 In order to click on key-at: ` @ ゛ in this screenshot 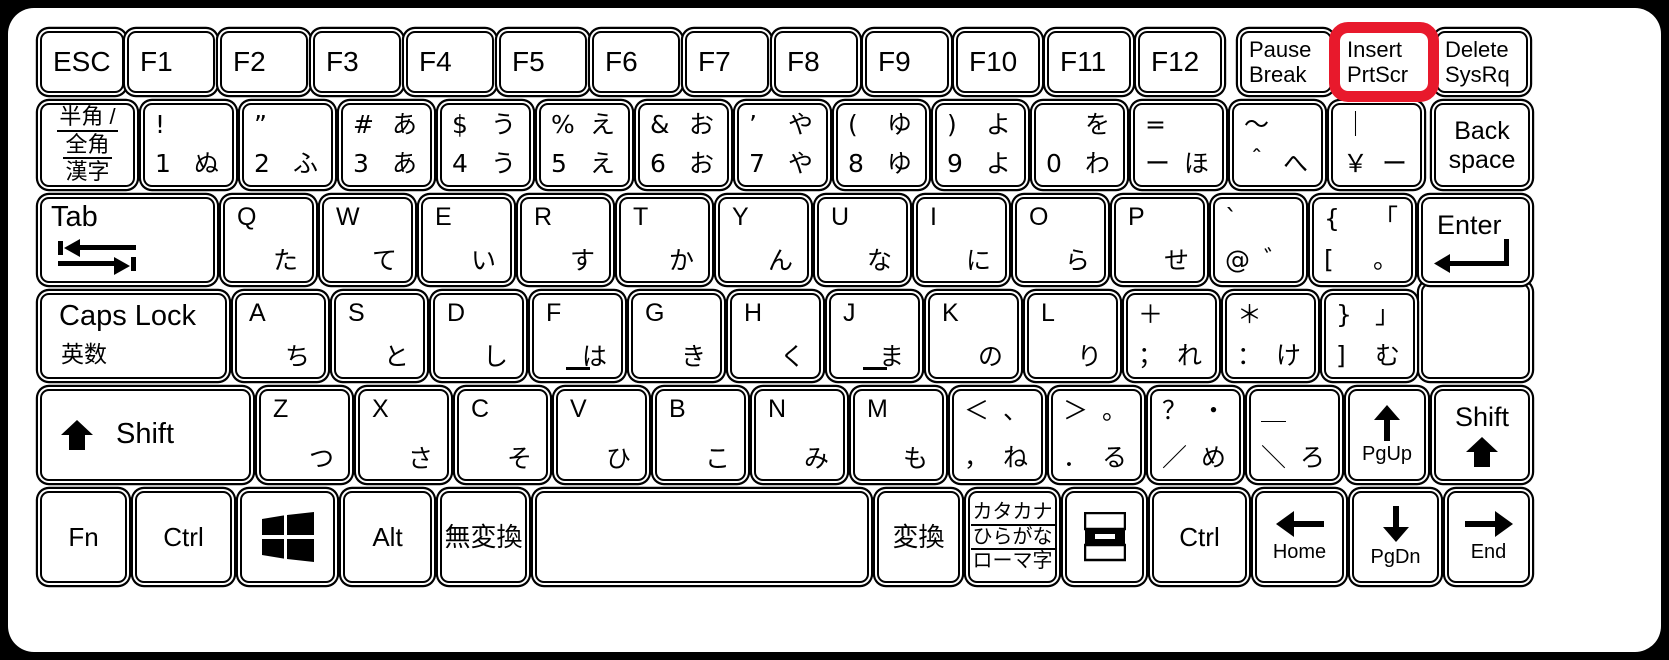, I will do `click(1258, 240)`.